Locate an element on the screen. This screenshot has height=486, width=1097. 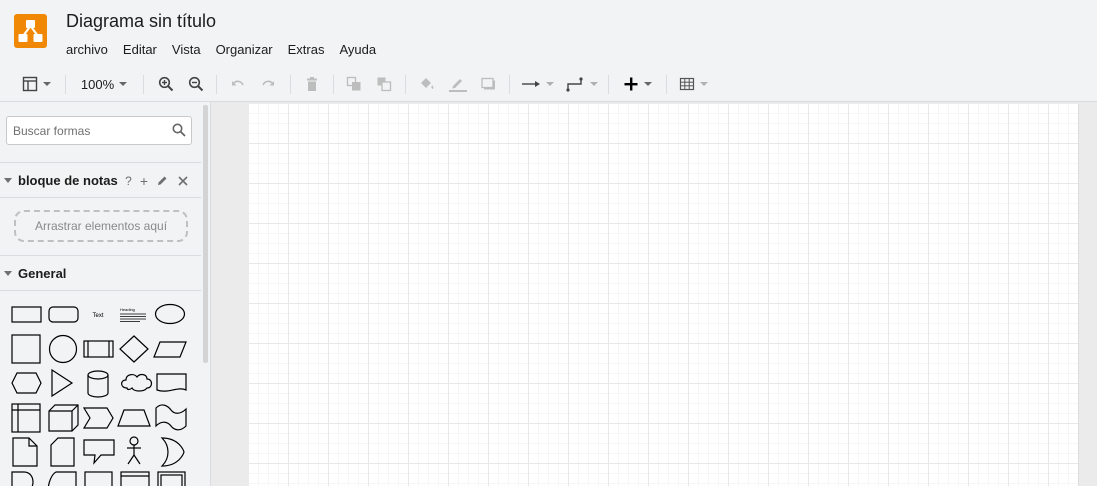
menu-vista: Vista is located at coordinates (186, 49).